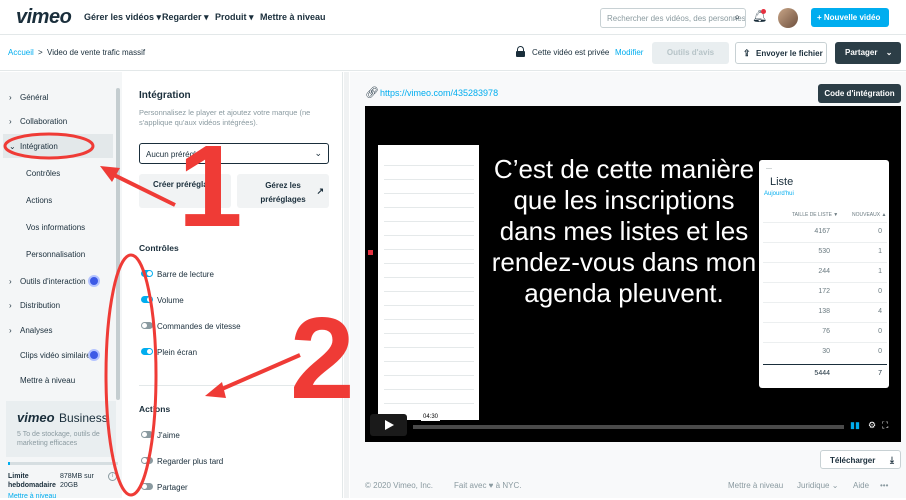 The height and width of the screenshot is (500, 906). Describe the element at coordinates (131, 375) in the screenshot. I see `annotation-ellipse-controls` at that location.